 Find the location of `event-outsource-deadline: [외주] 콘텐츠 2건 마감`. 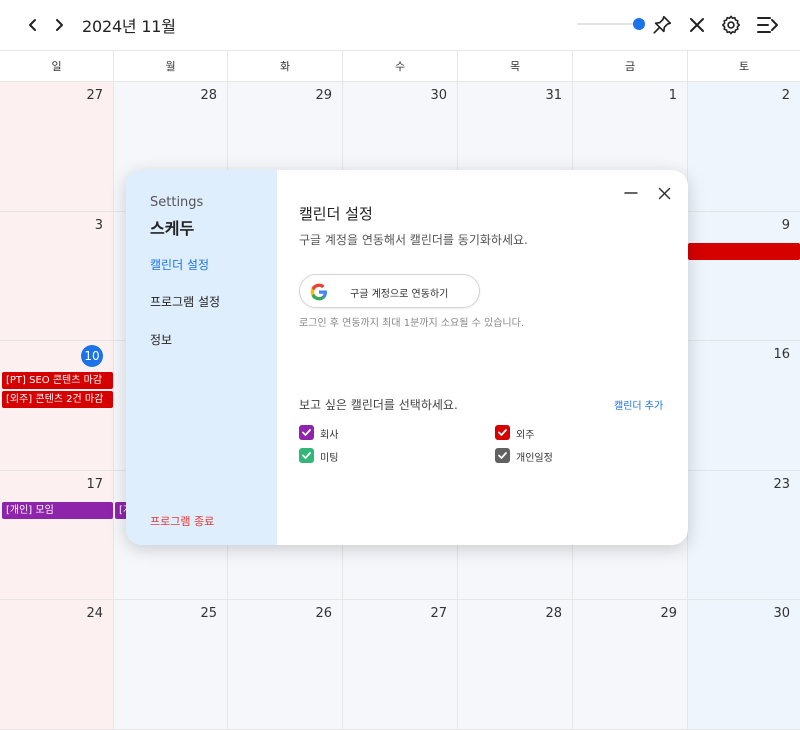

event-outsource-deadline: [외주] 콘텐츠 2건 마감 is located at coordinates (57, 399).